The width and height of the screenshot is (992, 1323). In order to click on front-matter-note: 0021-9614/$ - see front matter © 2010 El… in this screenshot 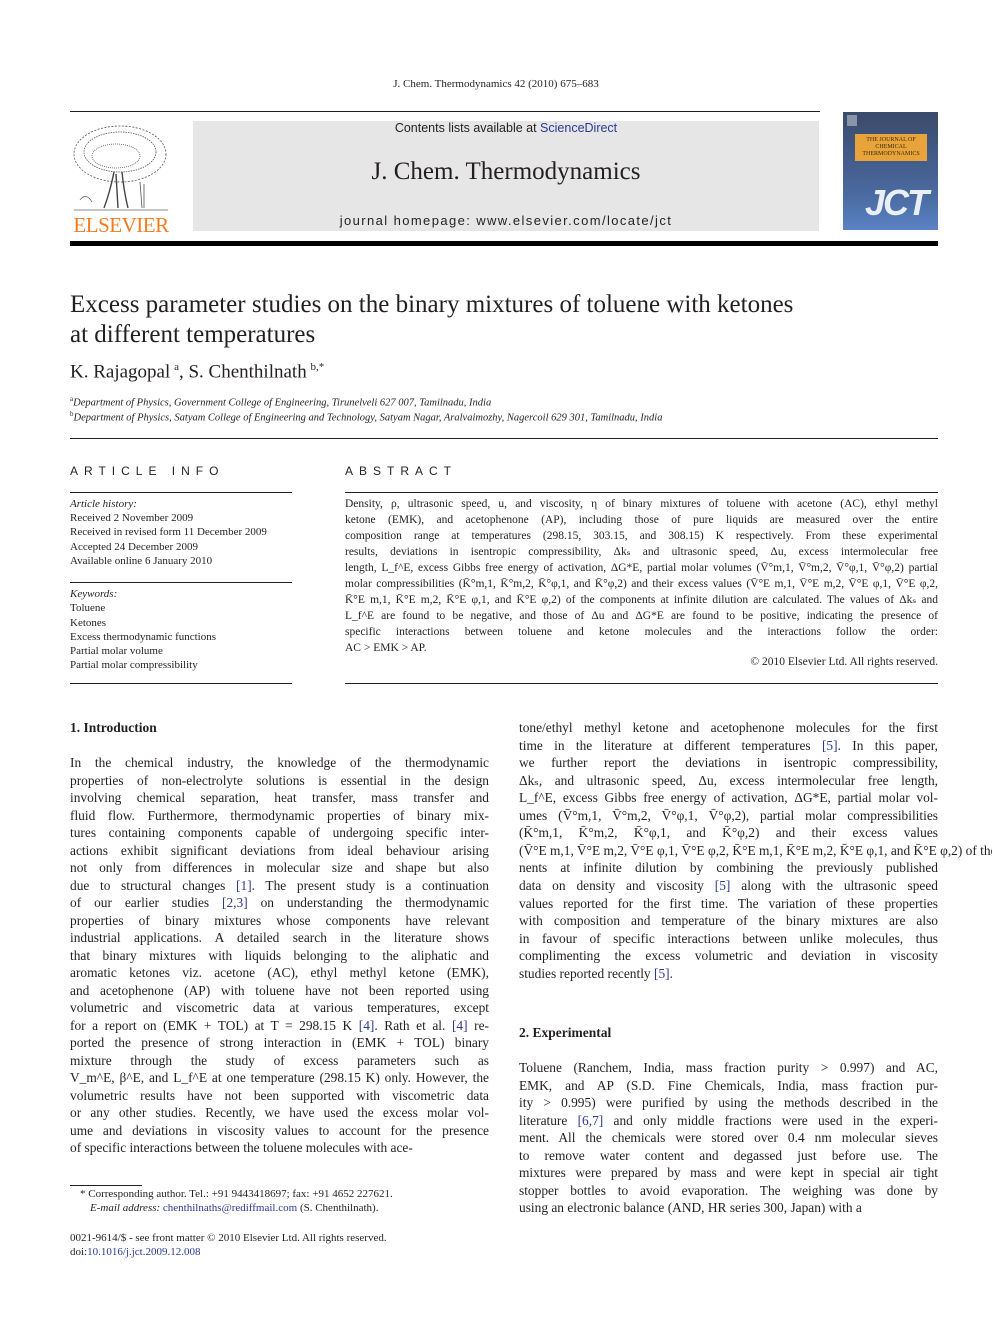, I will do `click(228, 1238)`.